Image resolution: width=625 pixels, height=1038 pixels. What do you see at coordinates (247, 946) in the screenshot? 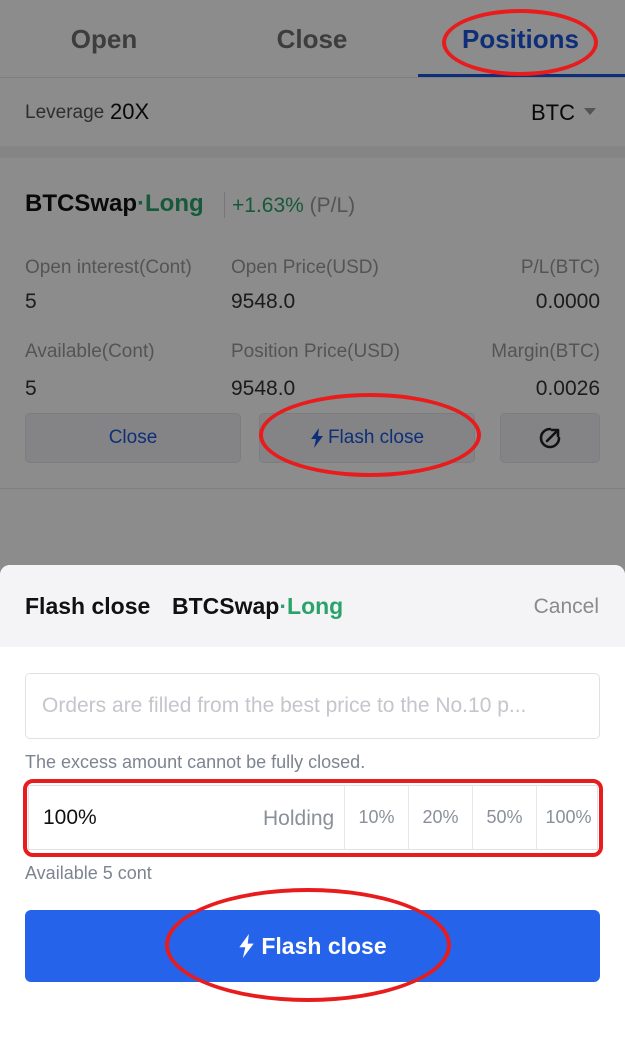
I see `lightning-bolt-icon` at bounding box center [247, 946].